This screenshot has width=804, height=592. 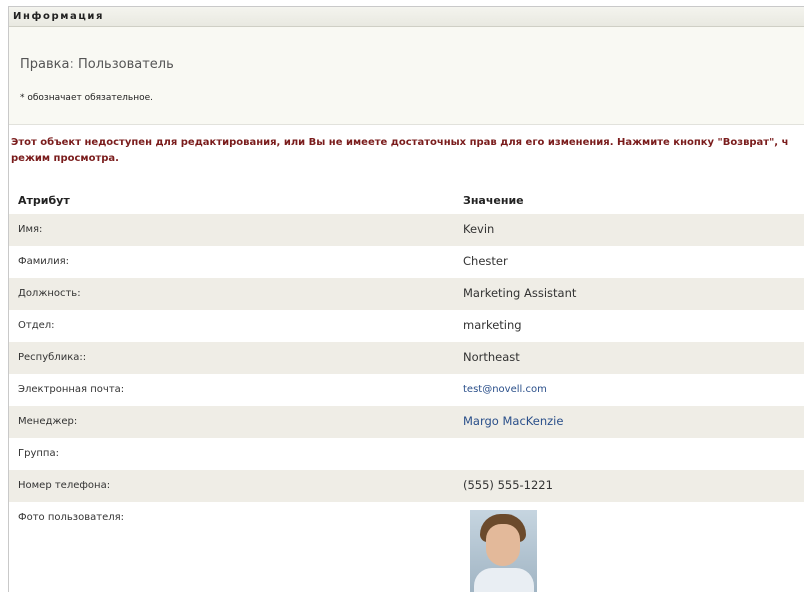 I want to click on attribute-value: Marketing Assistant, so click(x=520, y=293).